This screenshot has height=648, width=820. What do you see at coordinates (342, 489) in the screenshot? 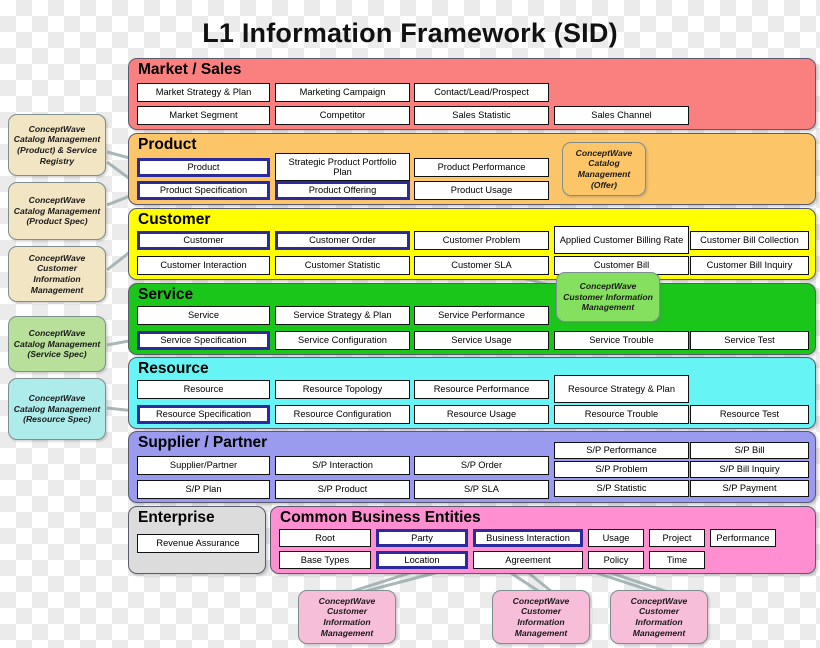
I see `entity-sp-product: S/P Product` at bounding box center [342, 489].